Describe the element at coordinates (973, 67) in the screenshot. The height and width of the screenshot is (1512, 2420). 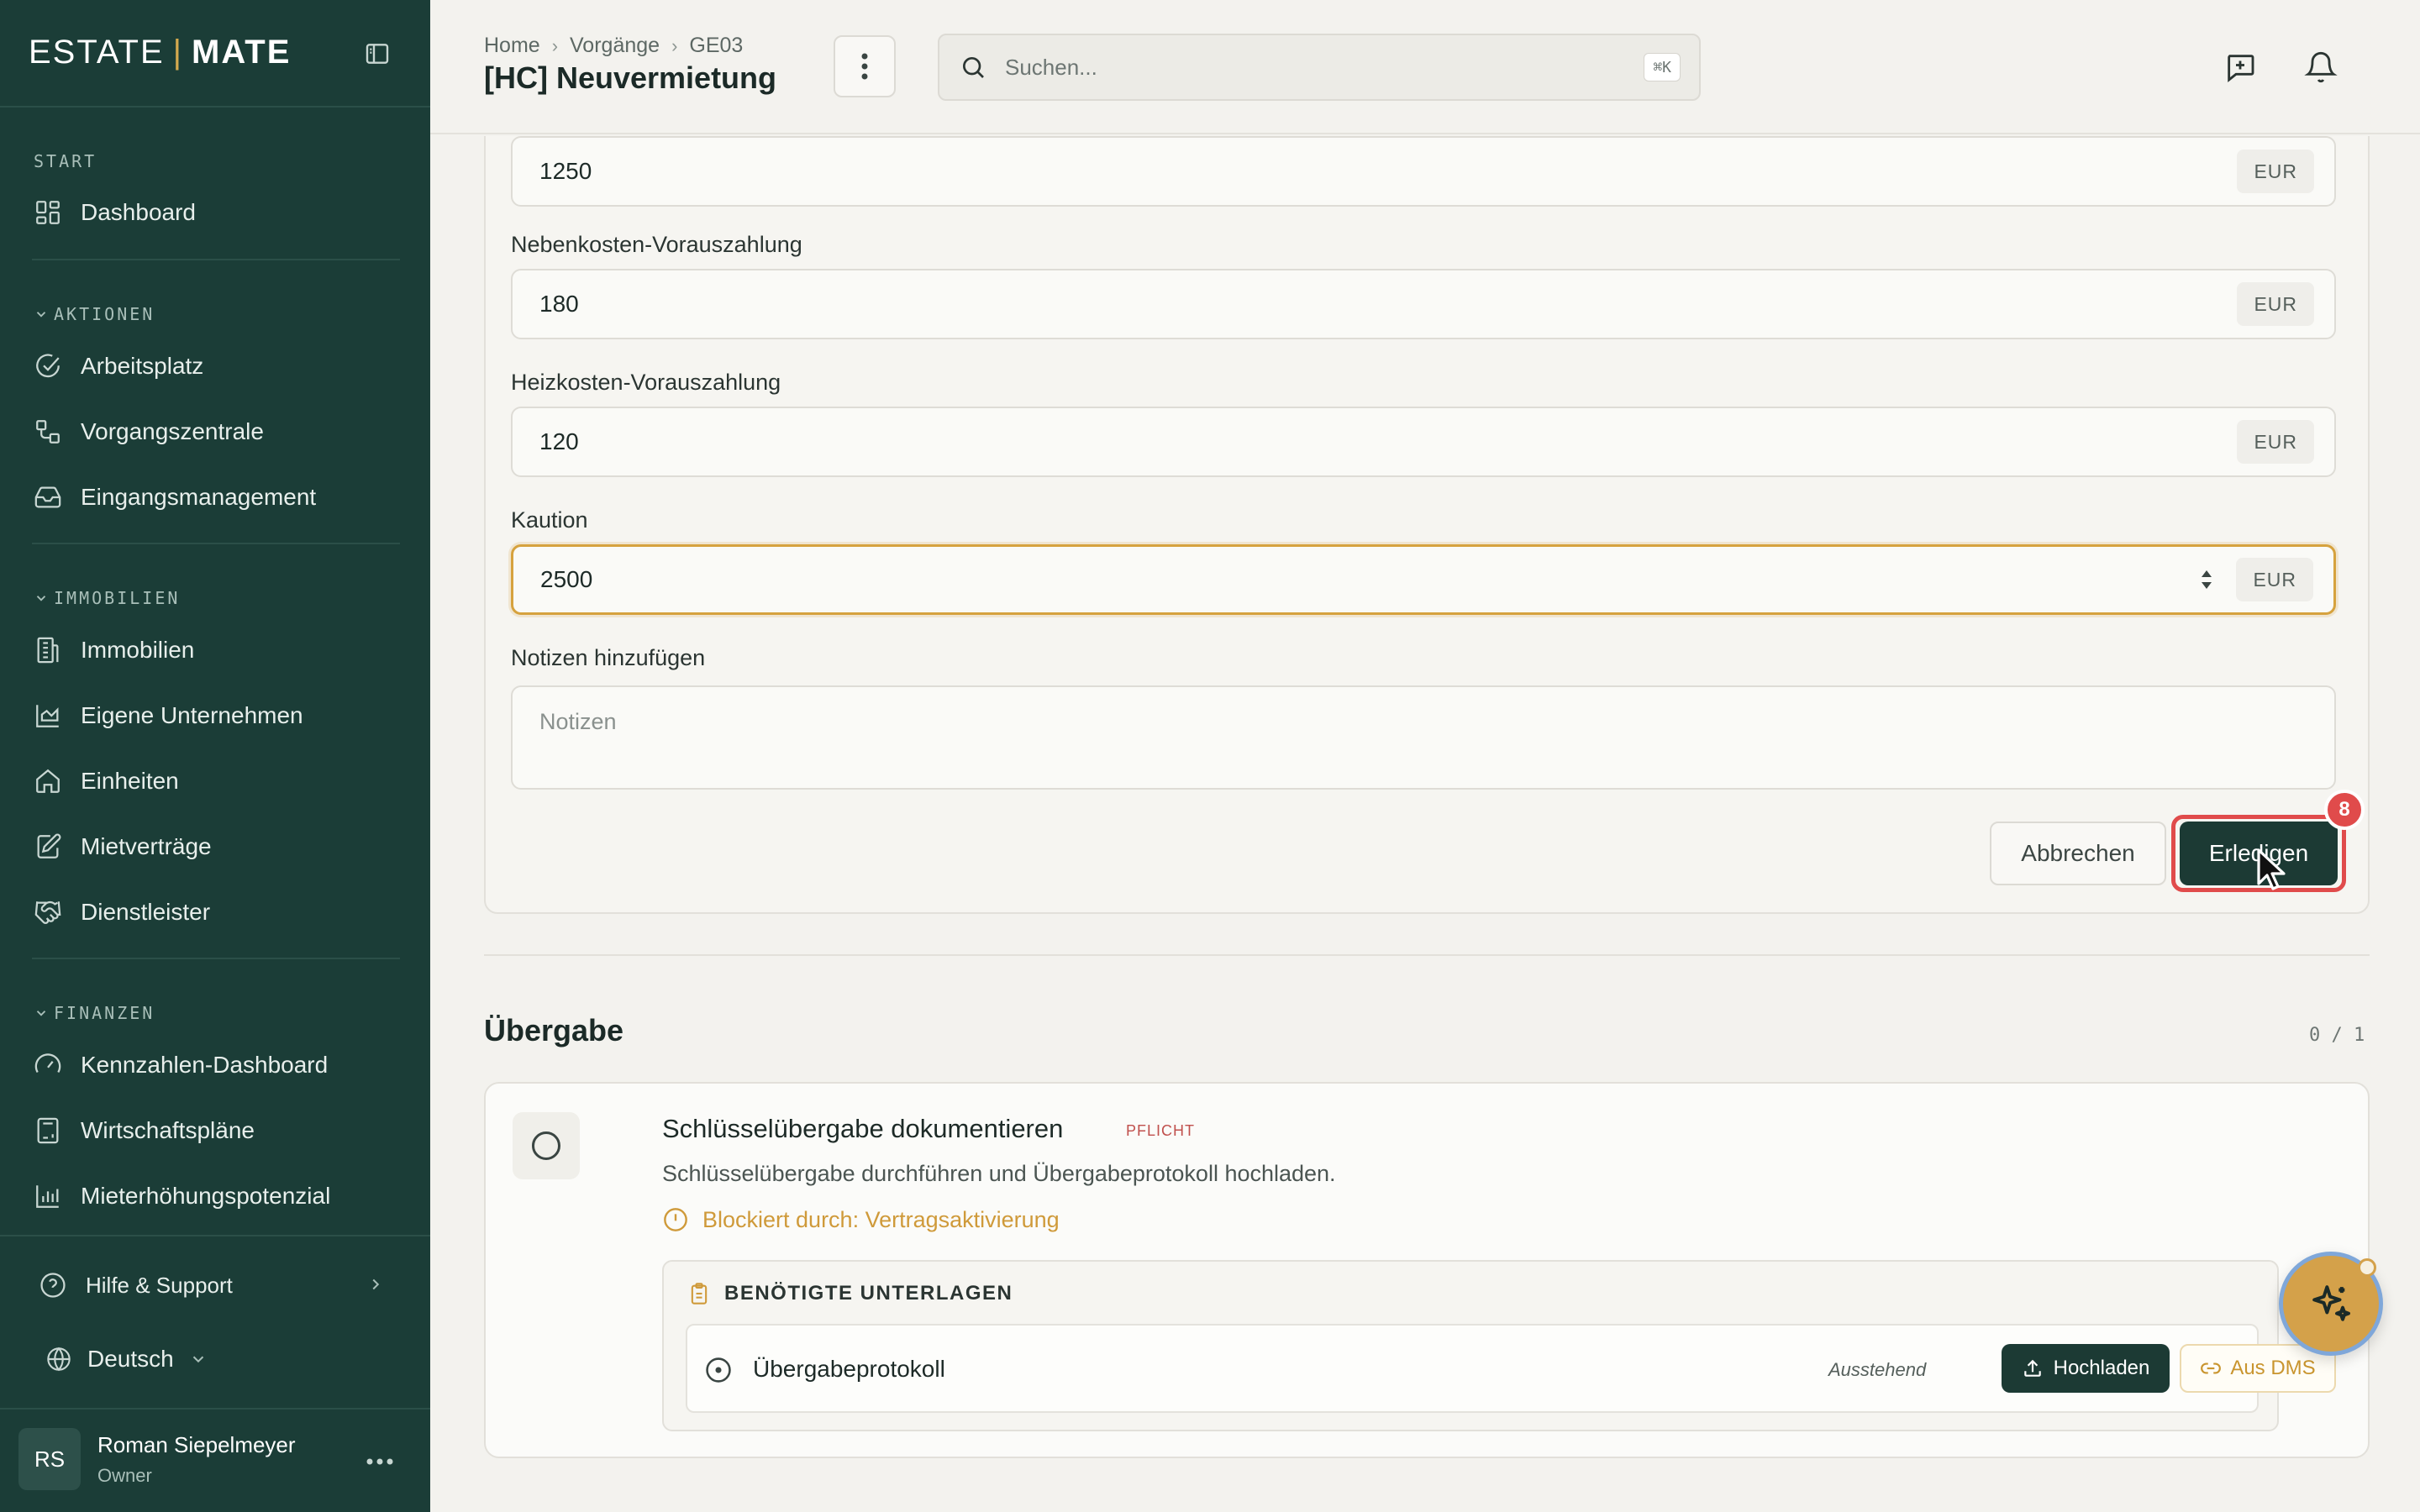
I see `search-icon` at that location.